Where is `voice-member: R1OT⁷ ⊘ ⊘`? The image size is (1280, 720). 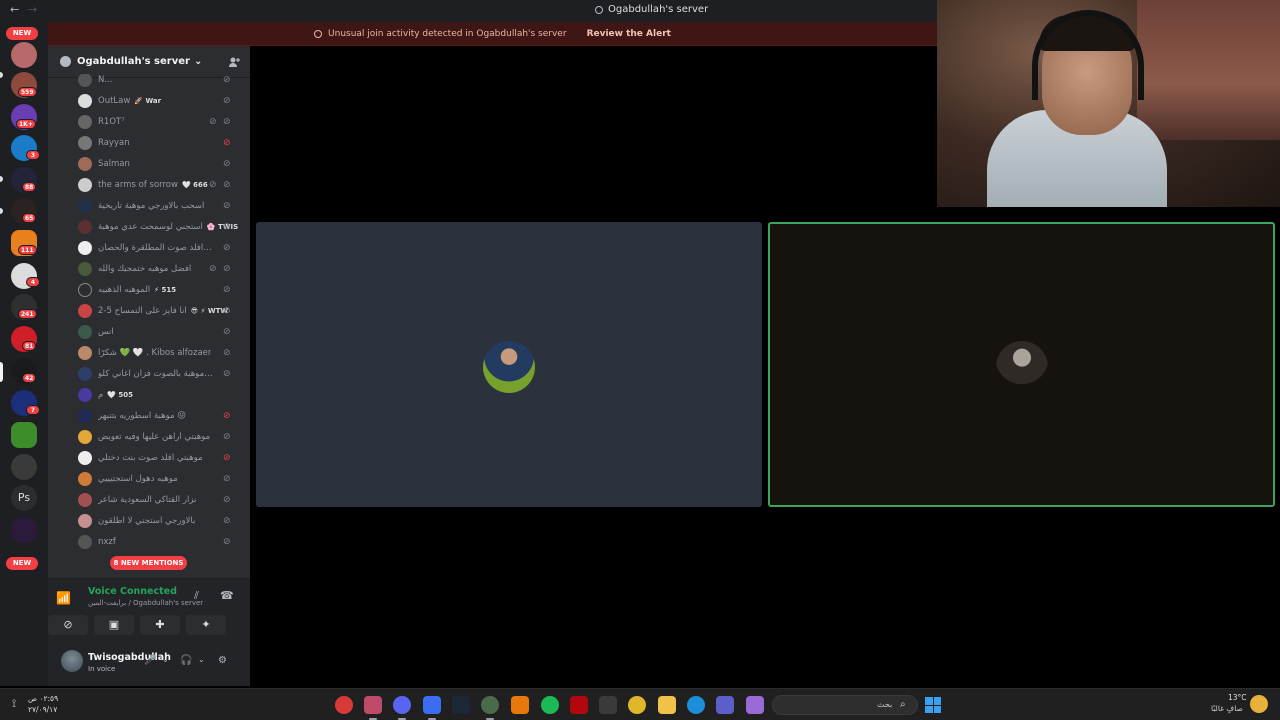 voice-member: R1OT⁷ ⊘ ⊘ is located at coordinates (160, 122).